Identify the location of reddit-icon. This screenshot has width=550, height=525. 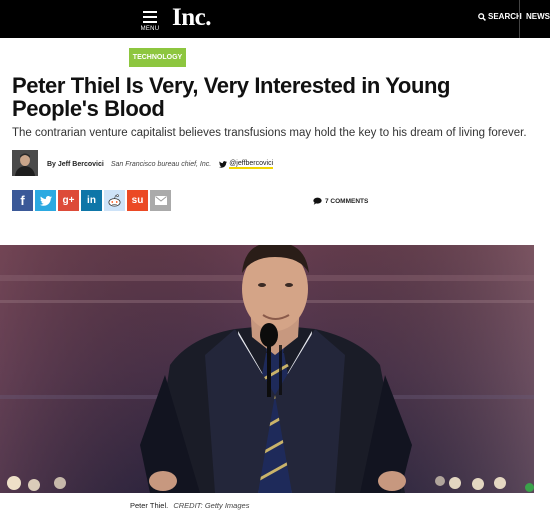
(114, 200).